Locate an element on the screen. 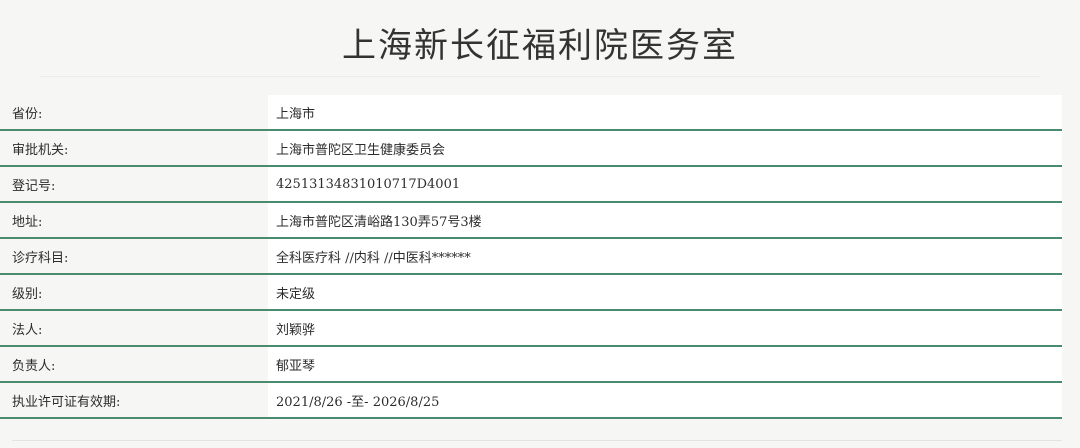 Image resolution: width=1080 pixels, height=448 pixels. table-row-address: 地址: 上海市普陀区清峪路130弄57号3楼 is located at coordinates (531, 221).